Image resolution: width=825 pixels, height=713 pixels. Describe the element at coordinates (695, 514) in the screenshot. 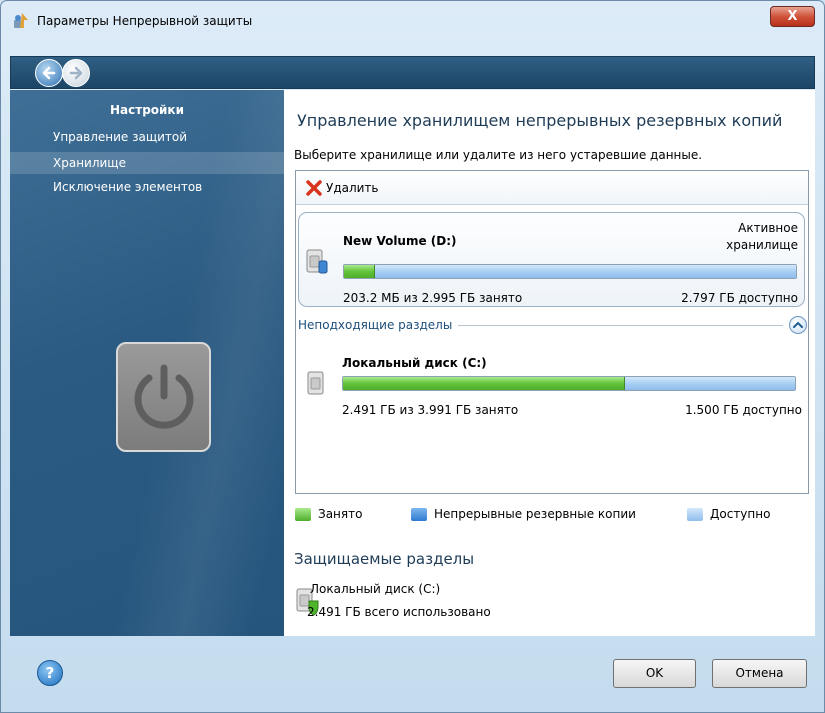

I see `legend-swatch-free` at that location.